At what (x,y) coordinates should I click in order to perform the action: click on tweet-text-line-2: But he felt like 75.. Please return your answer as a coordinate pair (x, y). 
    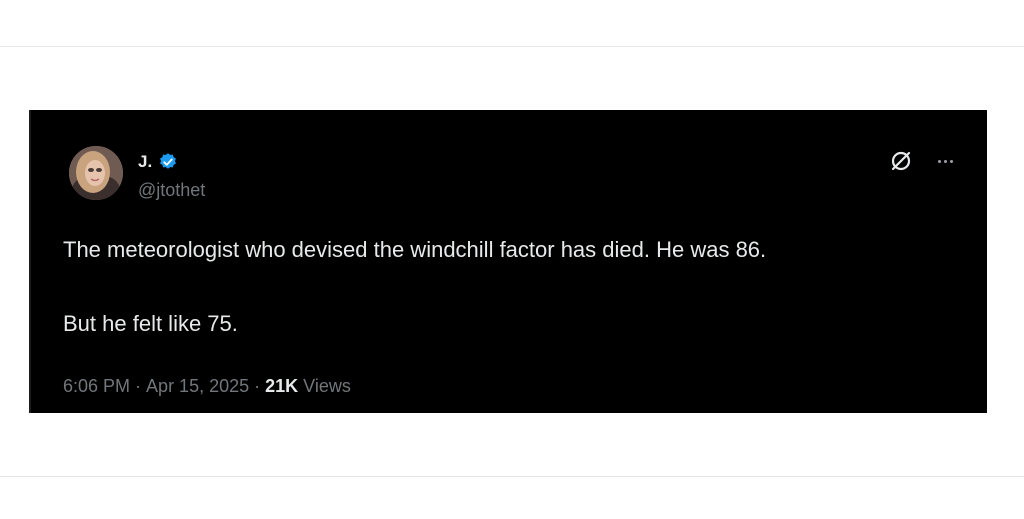
    Looking at the image, I should click on (150, 323).